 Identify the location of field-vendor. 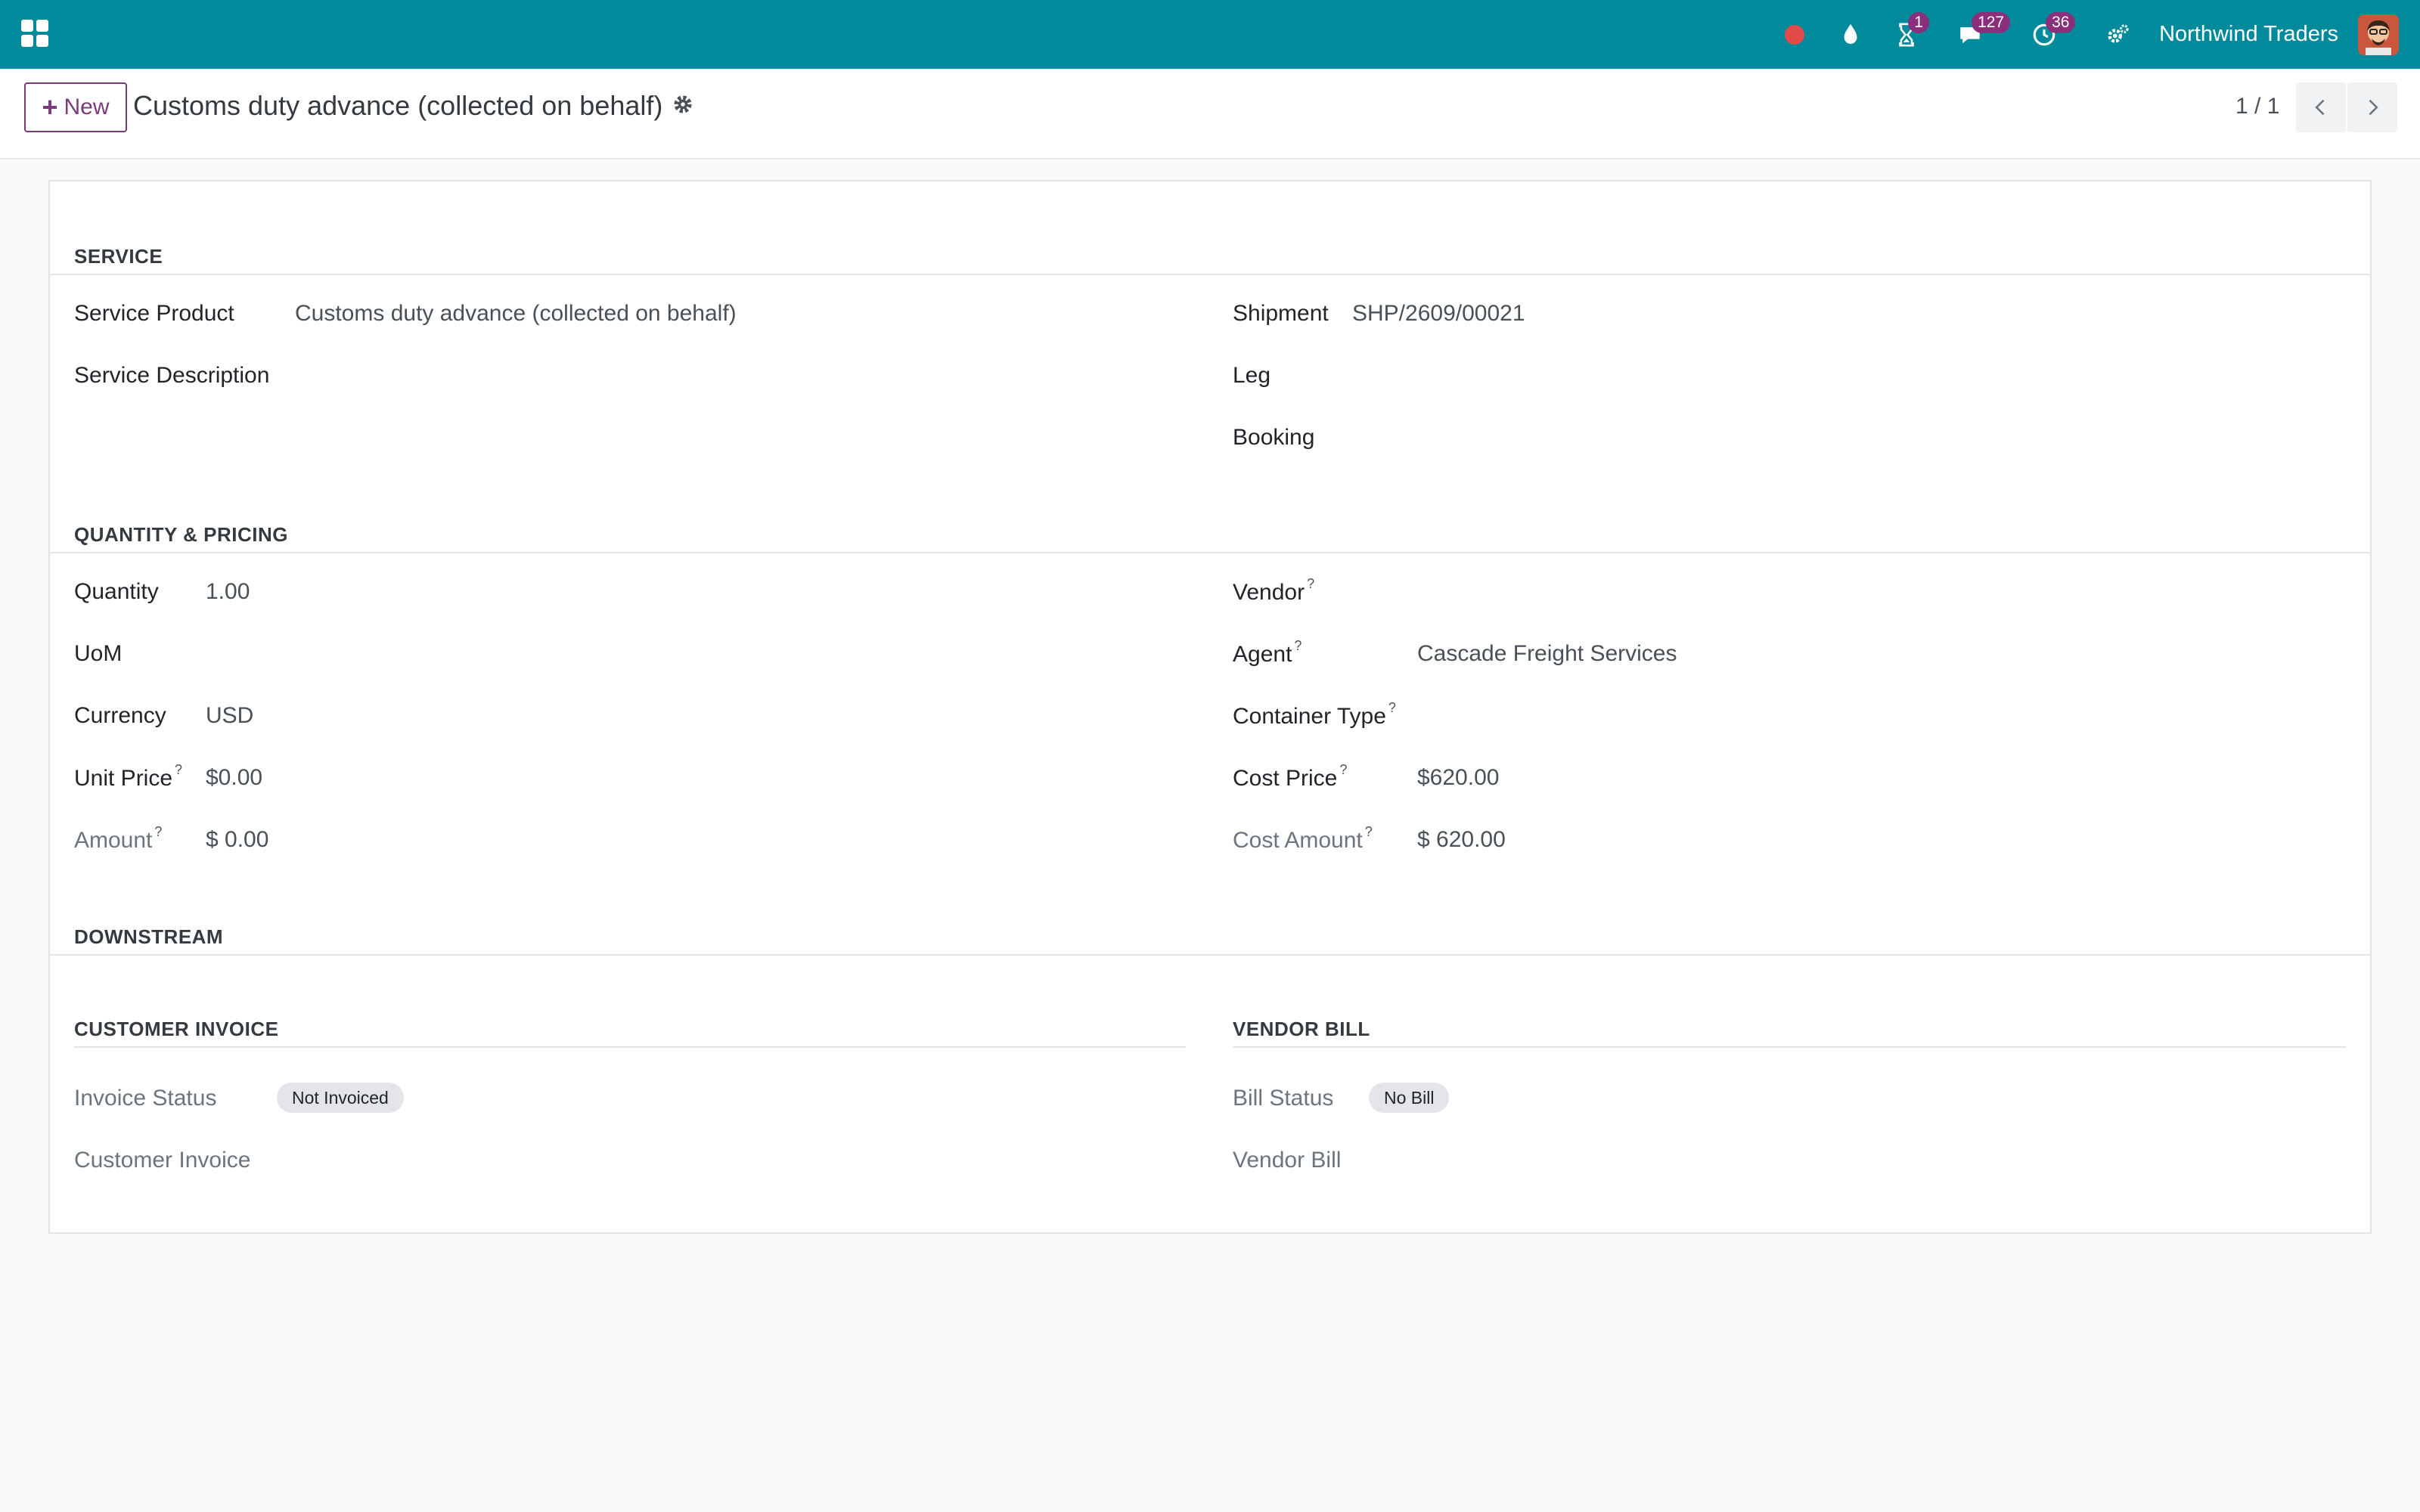
(1871, 591).